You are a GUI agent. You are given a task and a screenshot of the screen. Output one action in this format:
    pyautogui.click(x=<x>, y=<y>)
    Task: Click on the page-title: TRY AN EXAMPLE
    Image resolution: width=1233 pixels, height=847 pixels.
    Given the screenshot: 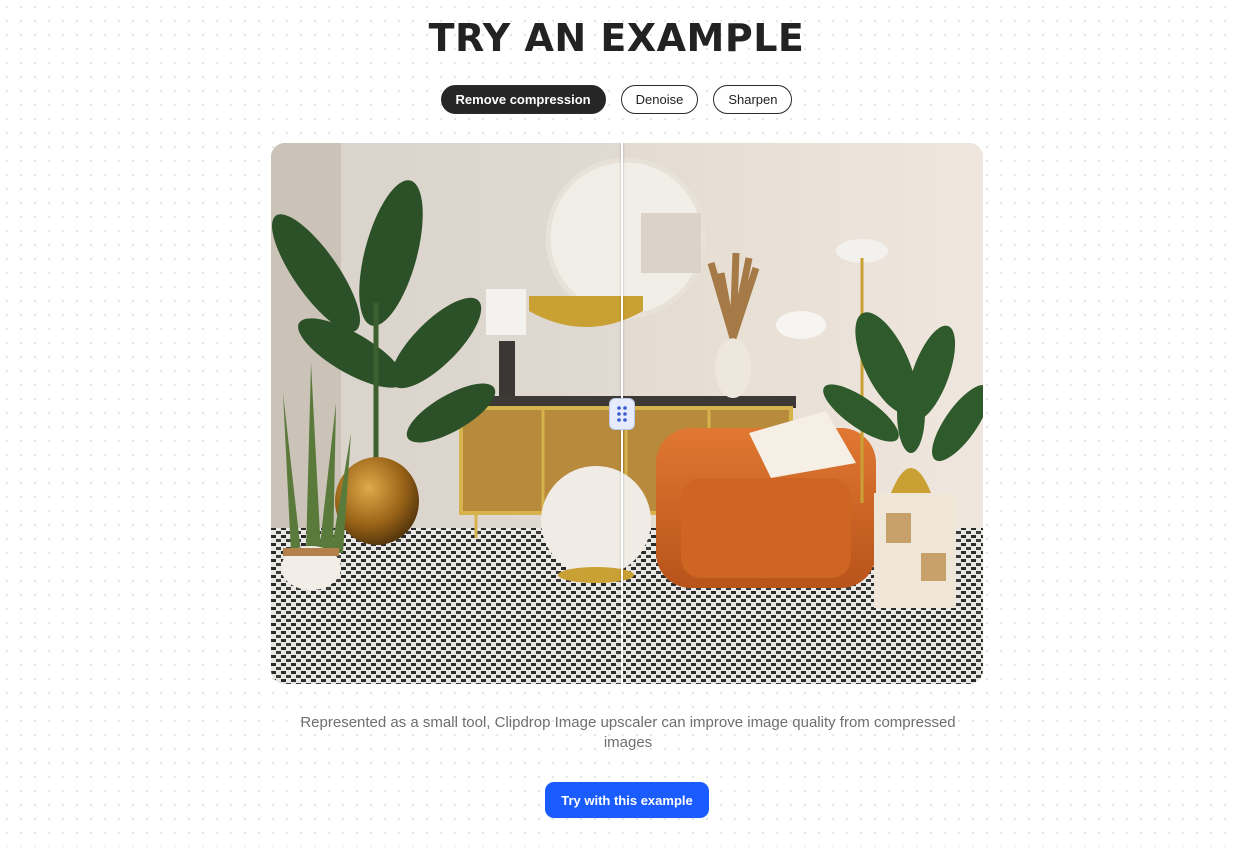 What is the action you would take?
    pyautogui.click(x=616, y=38)
    